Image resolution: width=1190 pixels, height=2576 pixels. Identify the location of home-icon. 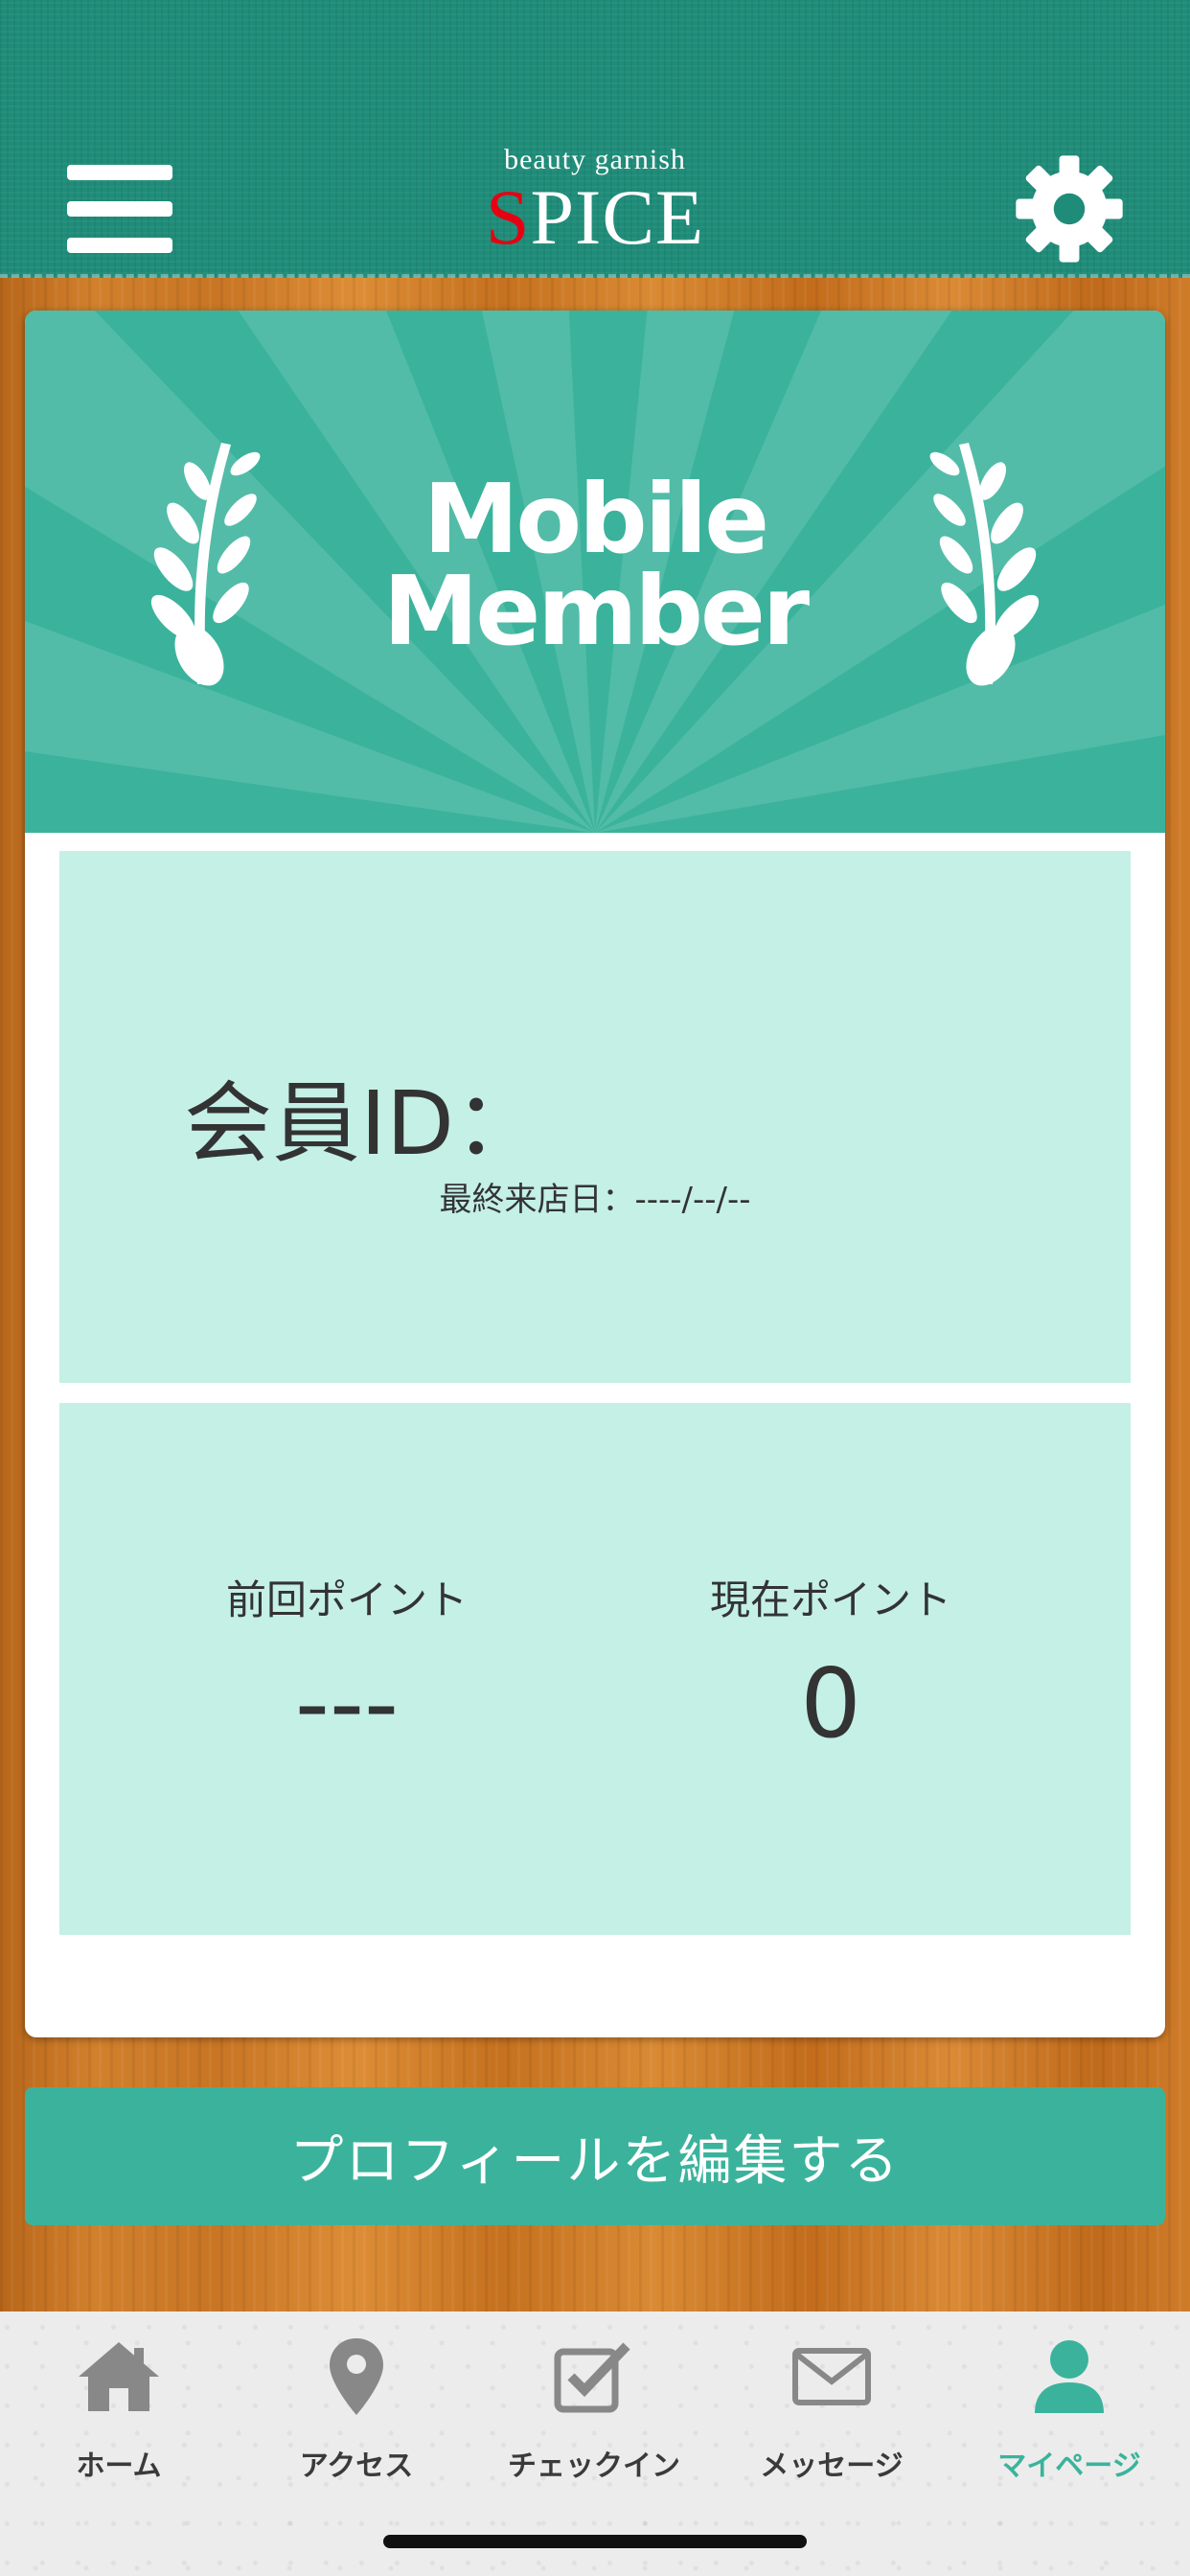
(119, 2377).